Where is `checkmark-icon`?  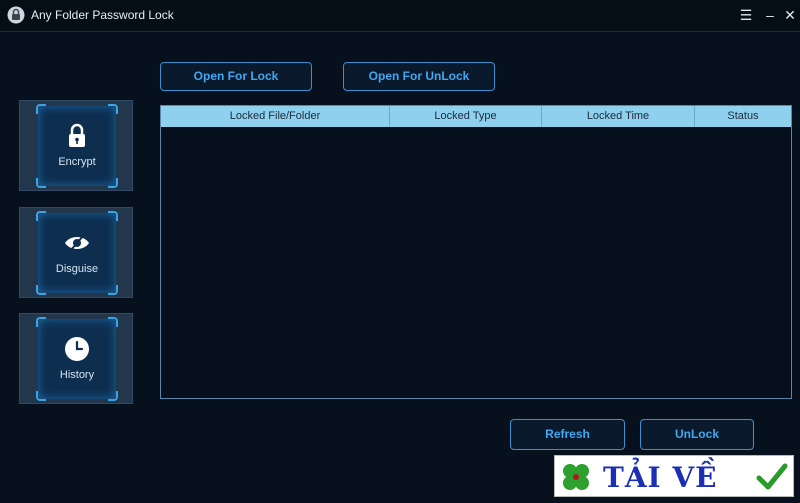 checkmark-icon is located at coordinates (772, 476).